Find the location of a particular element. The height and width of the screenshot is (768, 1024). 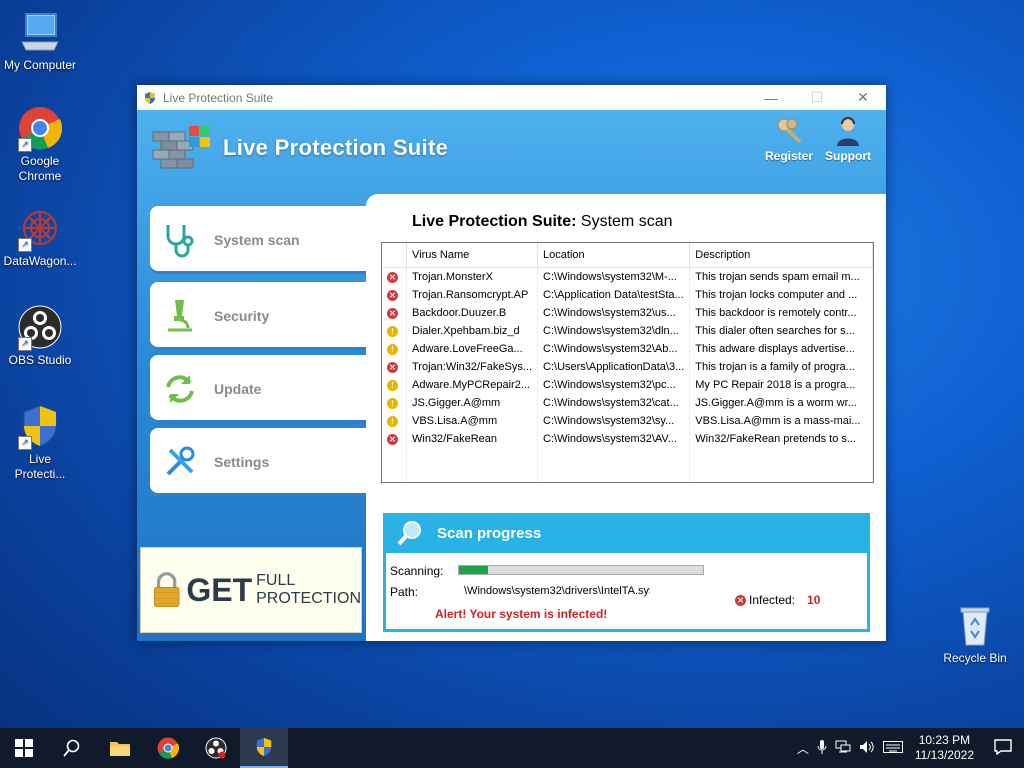

taskbar-chrome is located at coordinates (168, 748).